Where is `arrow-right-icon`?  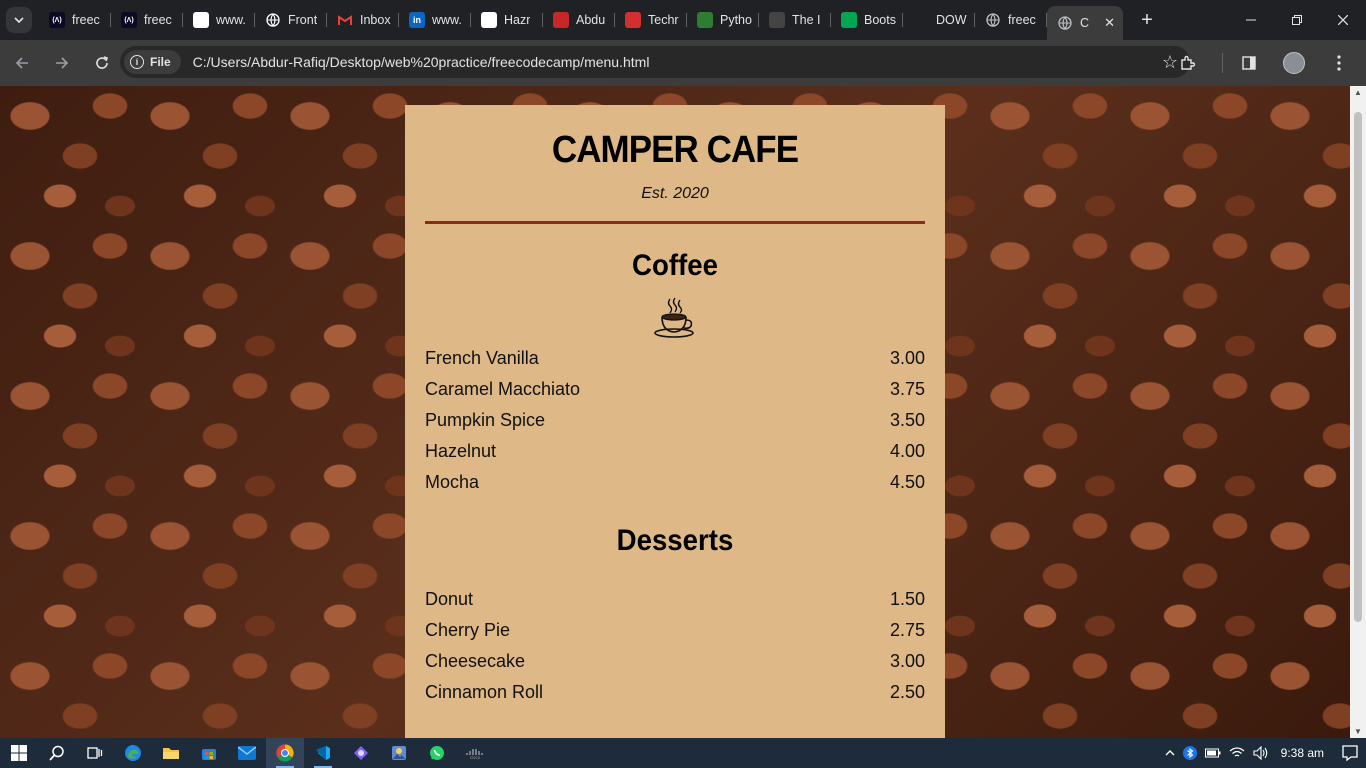 arrow-right-icon is located at coordinates (62, 63).